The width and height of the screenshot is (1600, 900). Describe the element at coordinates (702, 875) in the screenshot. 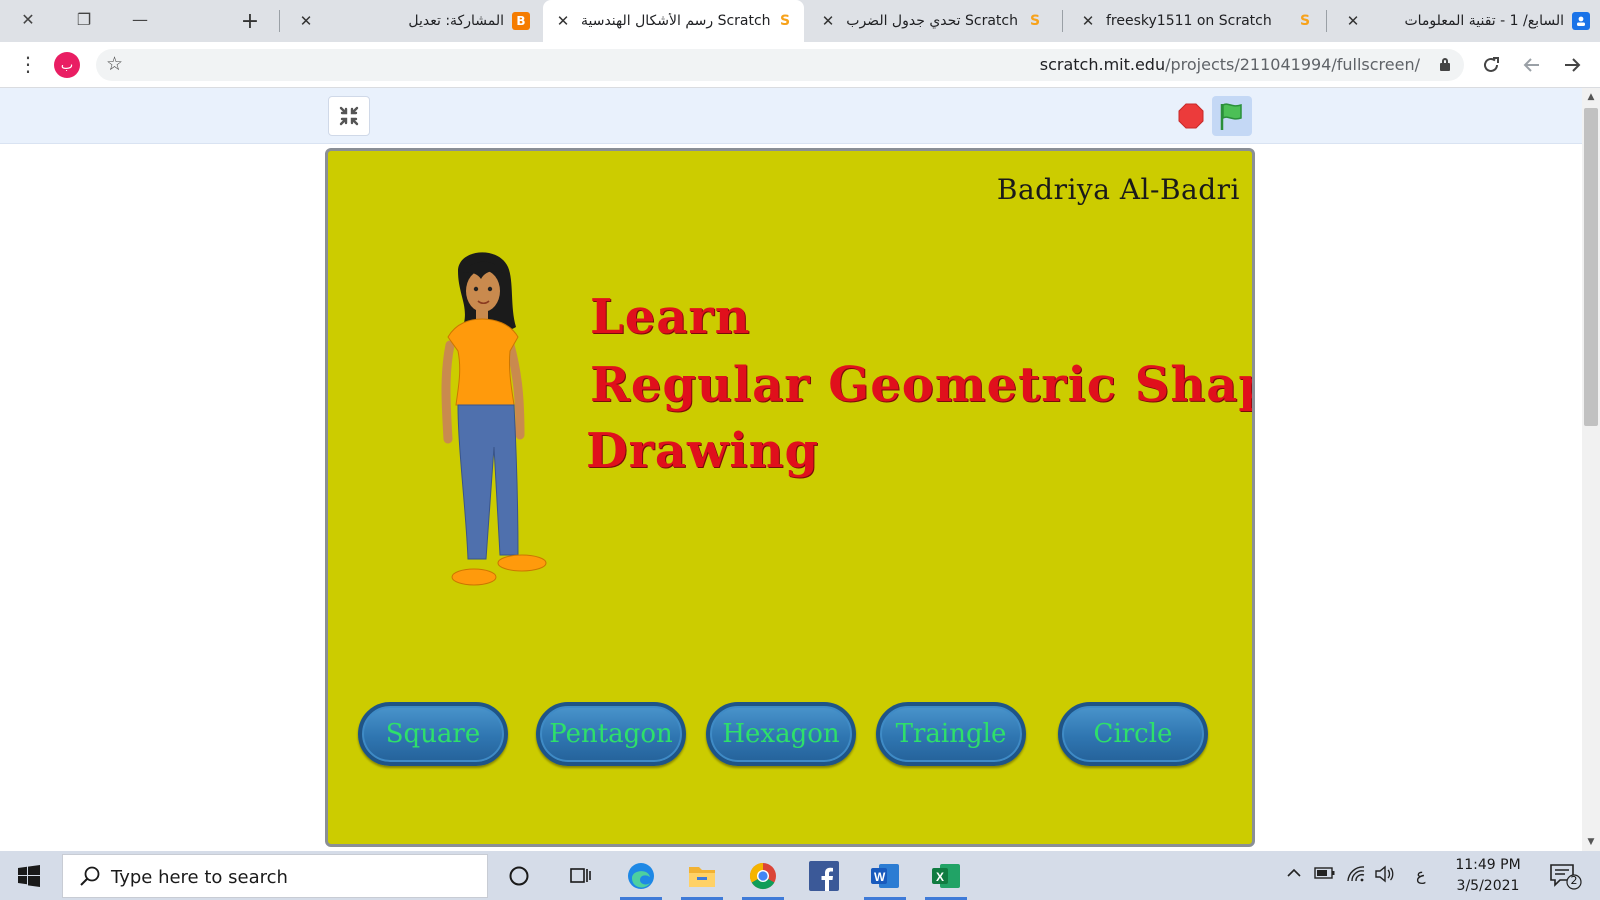

I see `file-explorer-icon` at that location.